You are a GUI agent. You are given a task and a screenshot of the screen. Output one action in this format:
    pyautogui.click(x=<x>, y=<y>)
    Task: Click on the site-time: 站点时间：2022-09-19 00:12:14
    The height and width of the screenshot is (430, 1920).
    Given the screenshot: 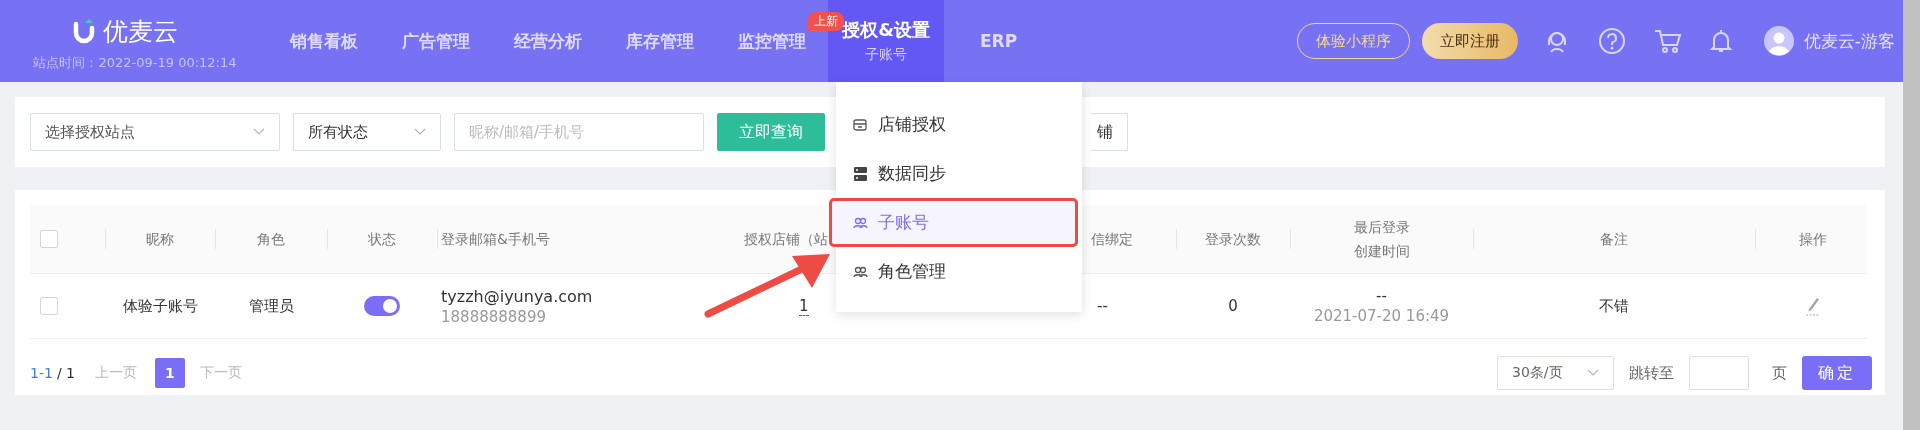 What is the action you would take?
    pyautogui.click(x=135, y=62)
    